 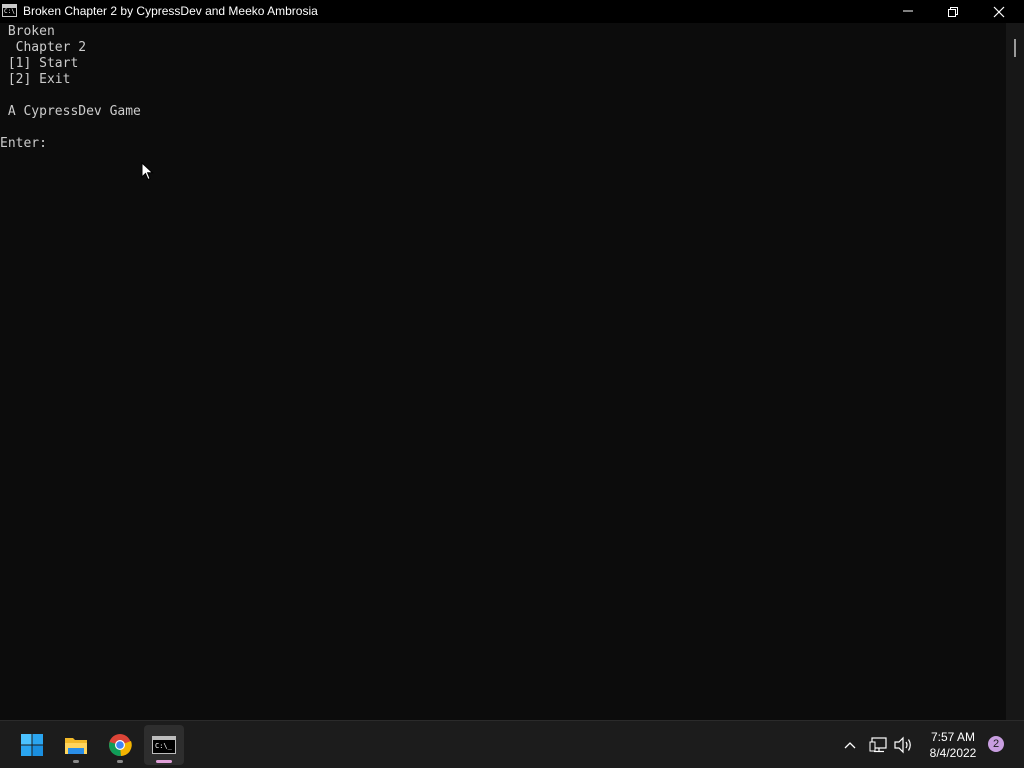 I want to click on console-line-start-option: [1] Start, so click(x=39, y=63).